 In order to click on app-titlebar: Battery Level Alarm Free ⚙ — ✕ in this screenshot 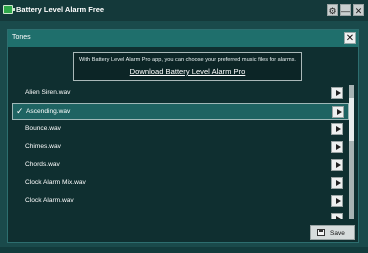, I will do `click(184, 10)`.